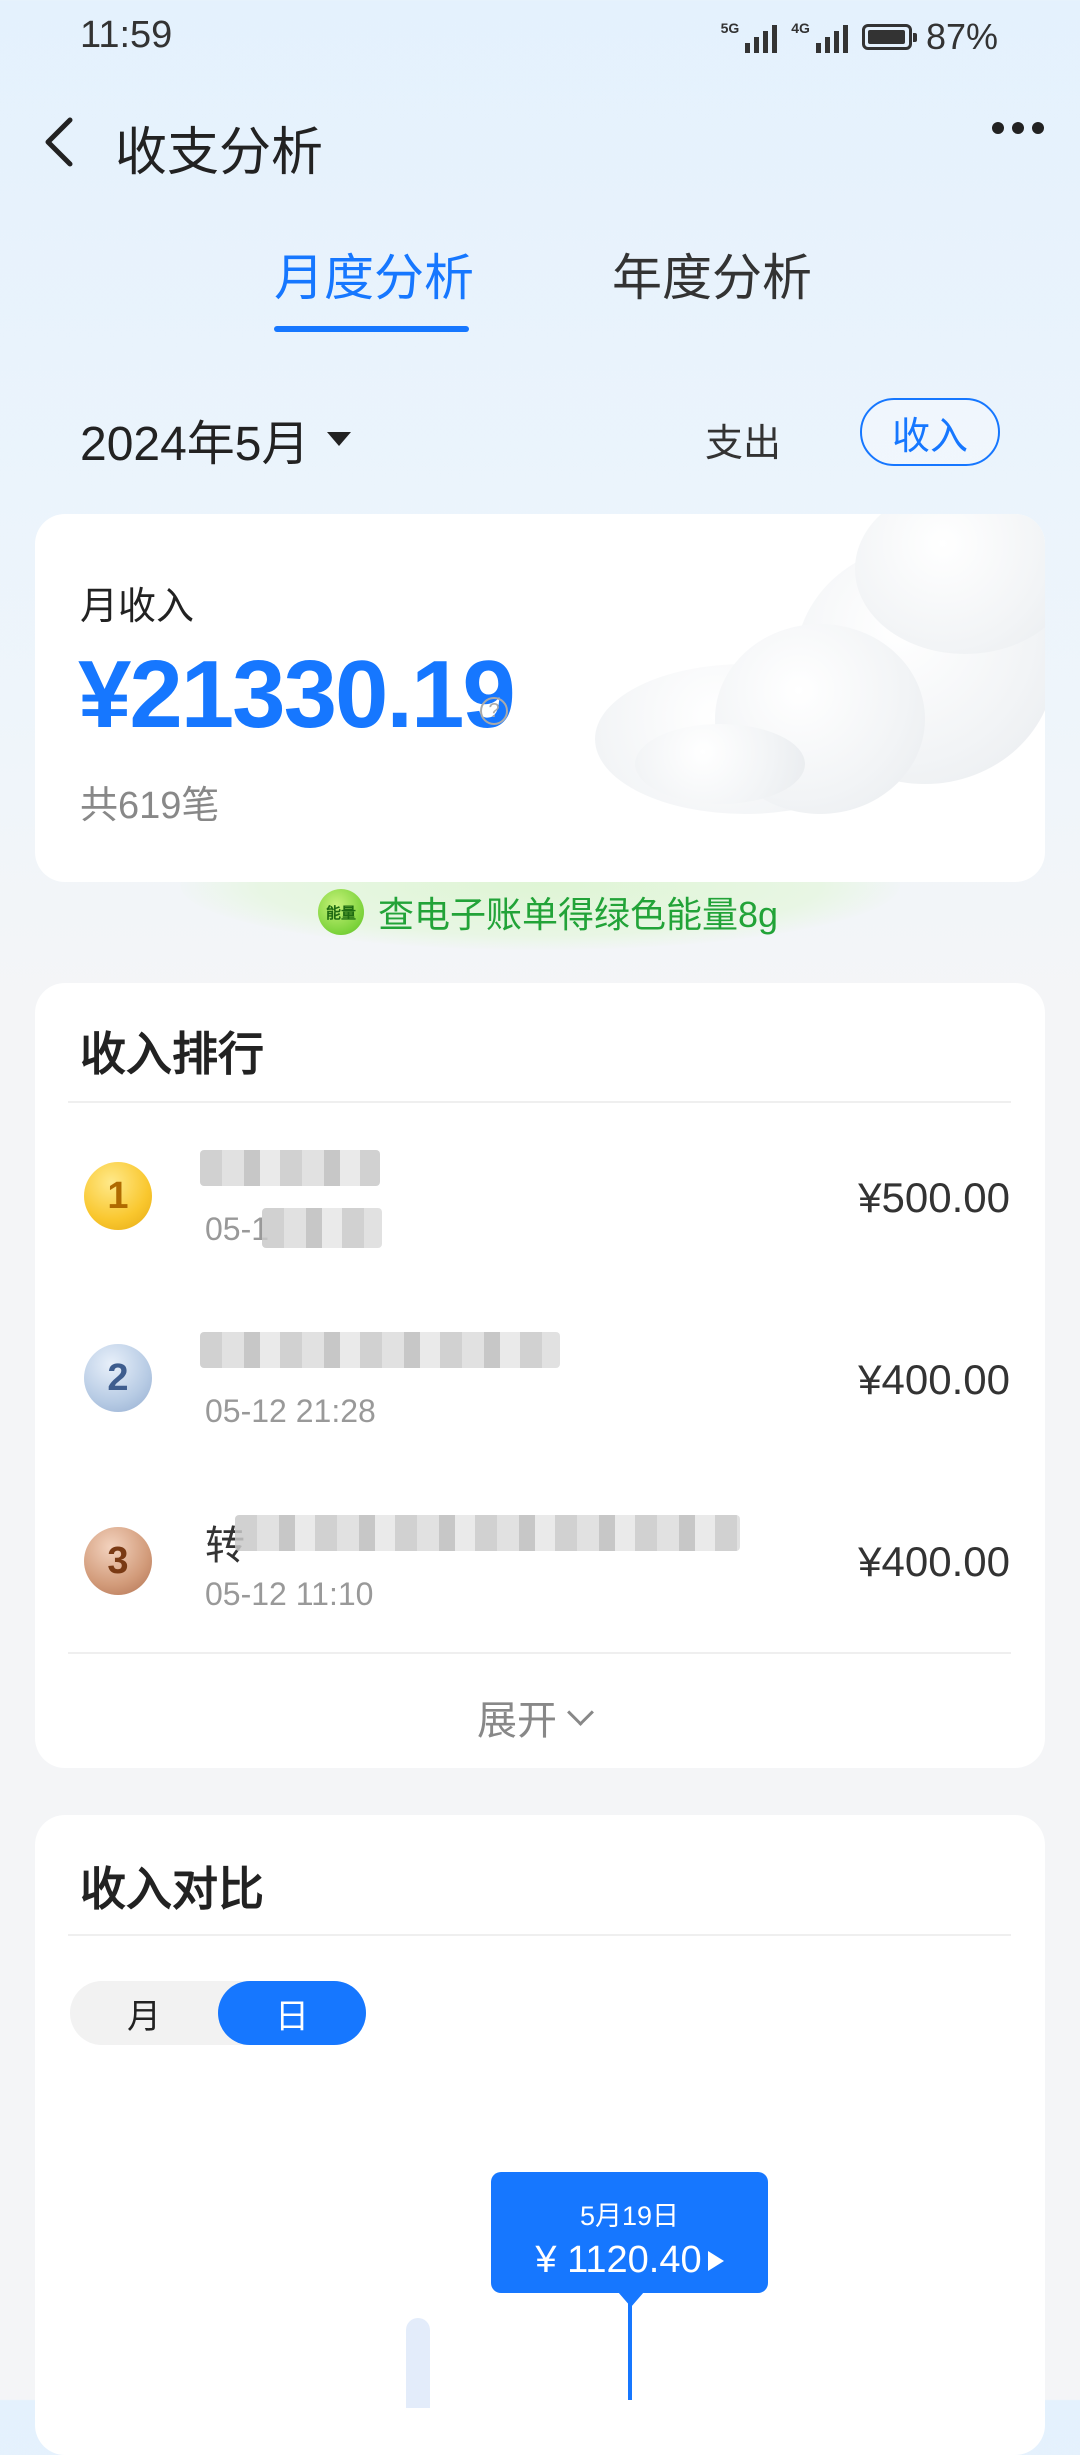 Image resolution: width=1080 pixels, height=2455 pixels. Describe the element at coordinates (629, 2216) in the screenshot. I see `tooltip-date: 5月19日` at that location.